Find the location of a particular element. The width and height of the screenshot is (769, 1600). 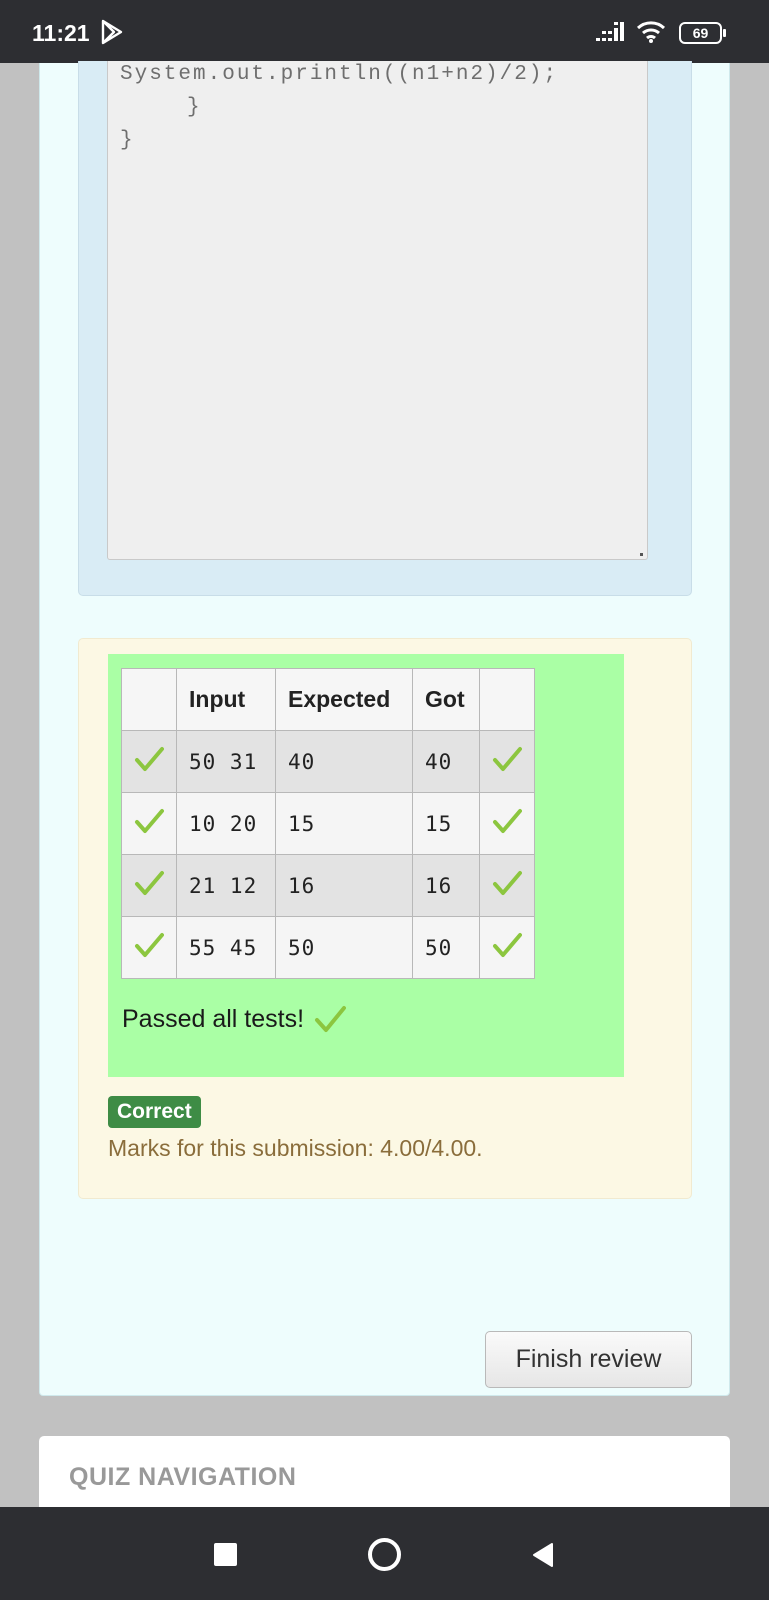

play-store-icon is located at coordinates (112, 32).